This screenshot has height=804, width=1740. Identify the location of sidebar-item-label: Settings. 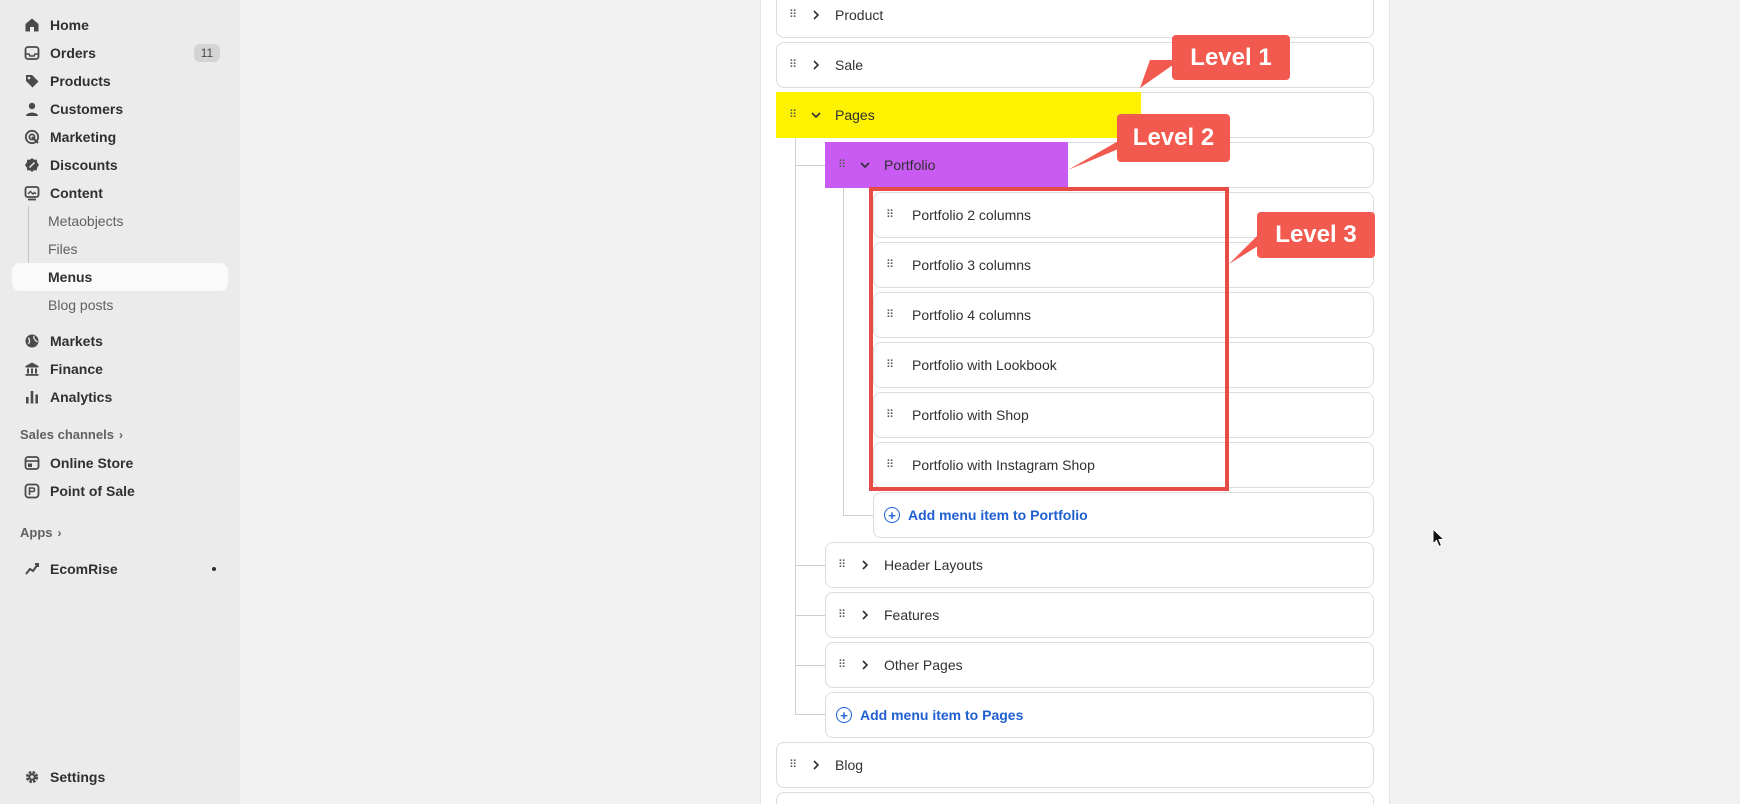
(78, 777).